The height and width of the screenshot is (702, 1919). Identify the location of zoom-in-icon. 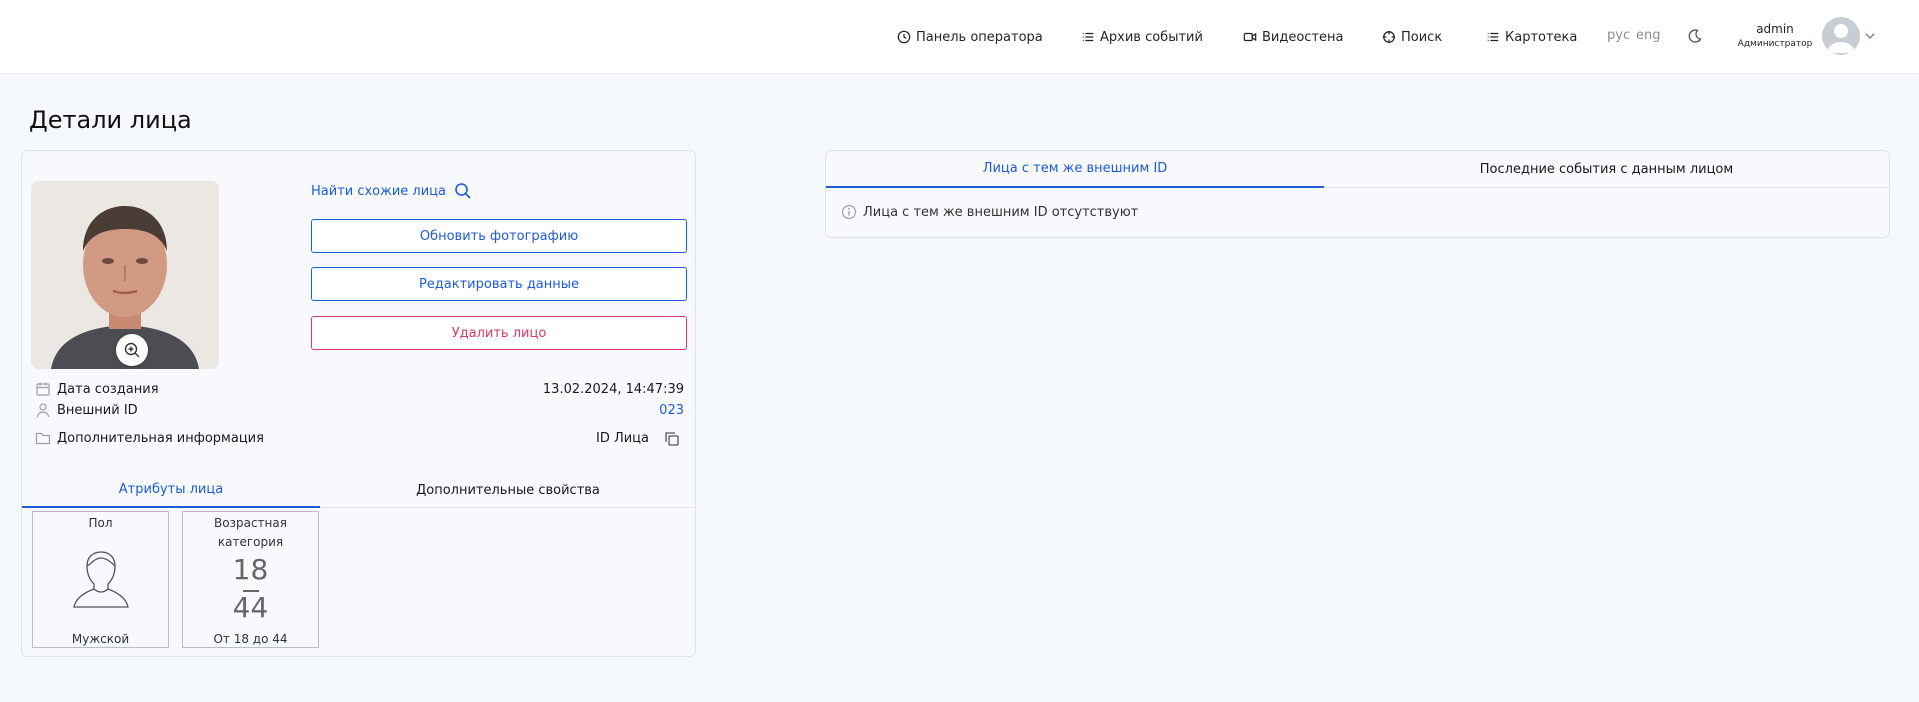
(132, 350).